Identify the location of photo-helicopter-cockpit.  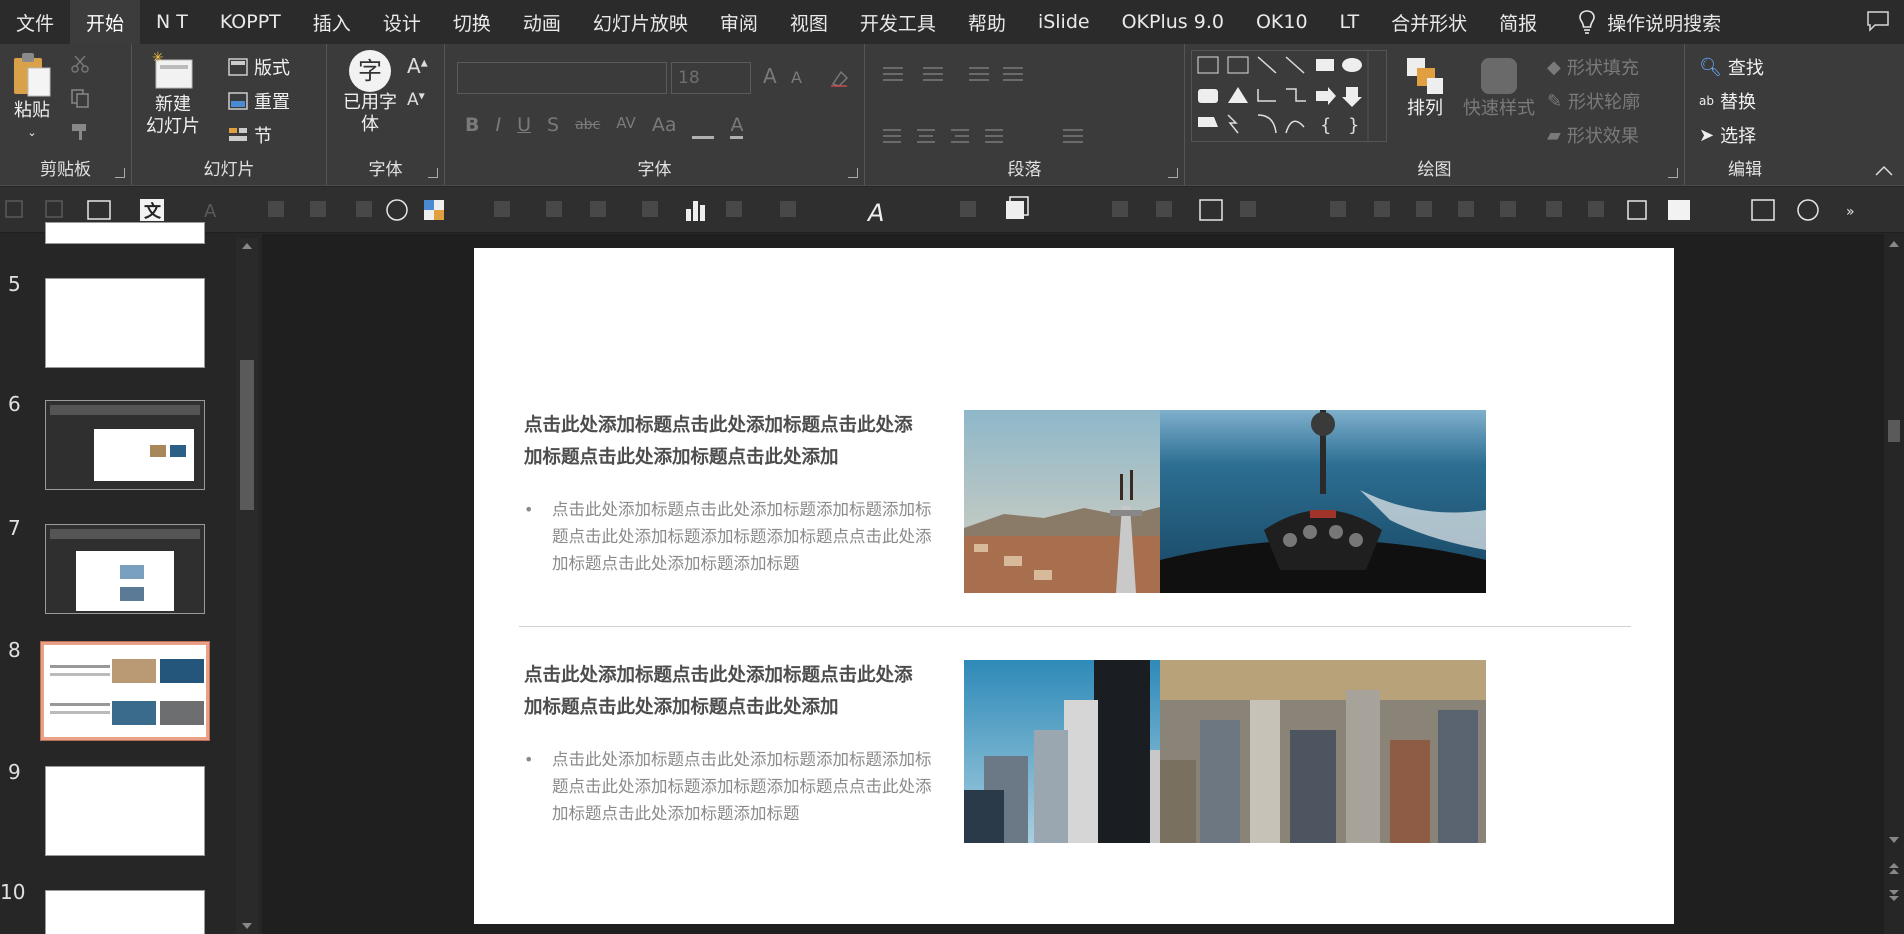
(1323, 501).